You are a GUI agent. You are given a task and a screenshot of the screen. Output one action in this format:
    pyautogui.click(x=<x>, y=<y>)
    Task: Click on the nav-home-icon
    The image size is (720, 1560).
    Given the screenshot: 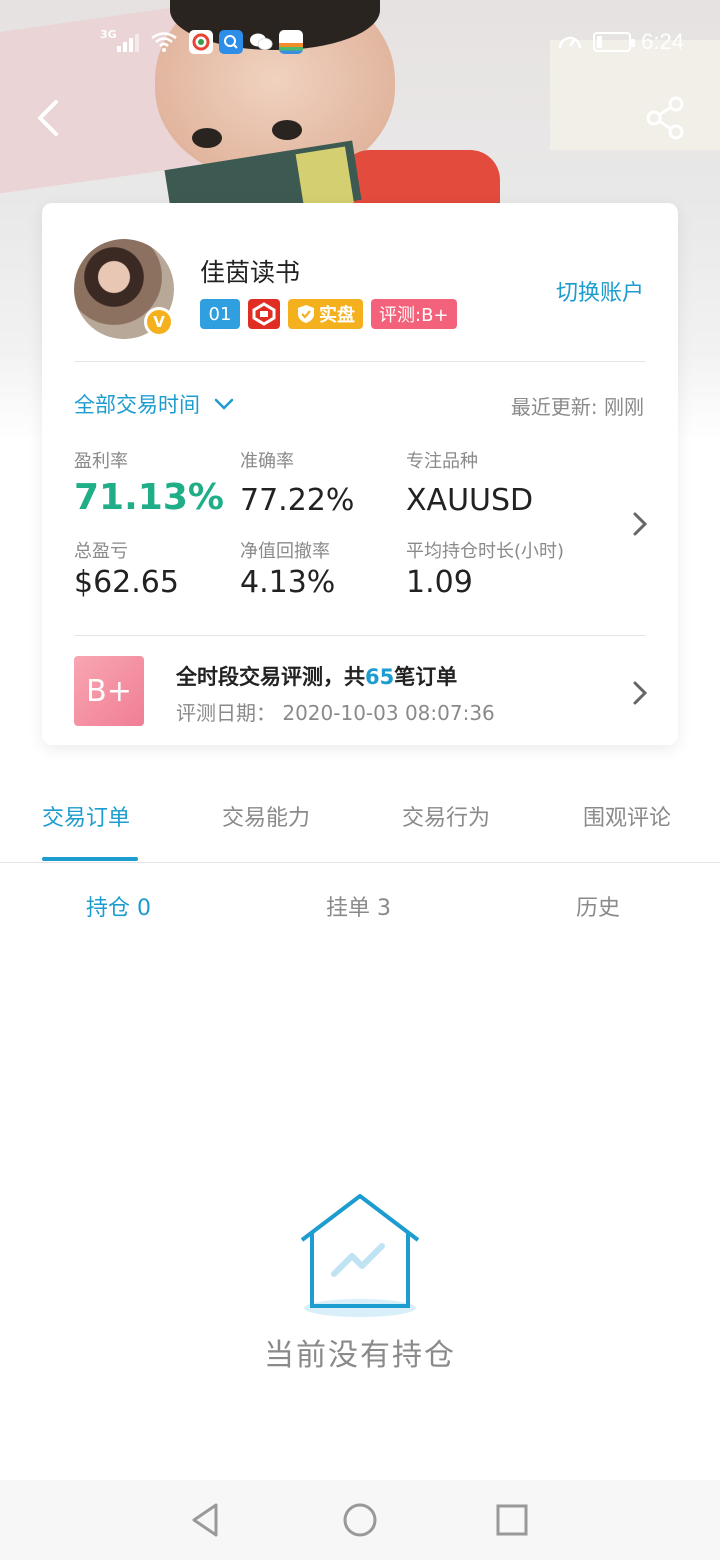 What is the action you would take?
    pyautogui.click(x=360, y=1520)
    